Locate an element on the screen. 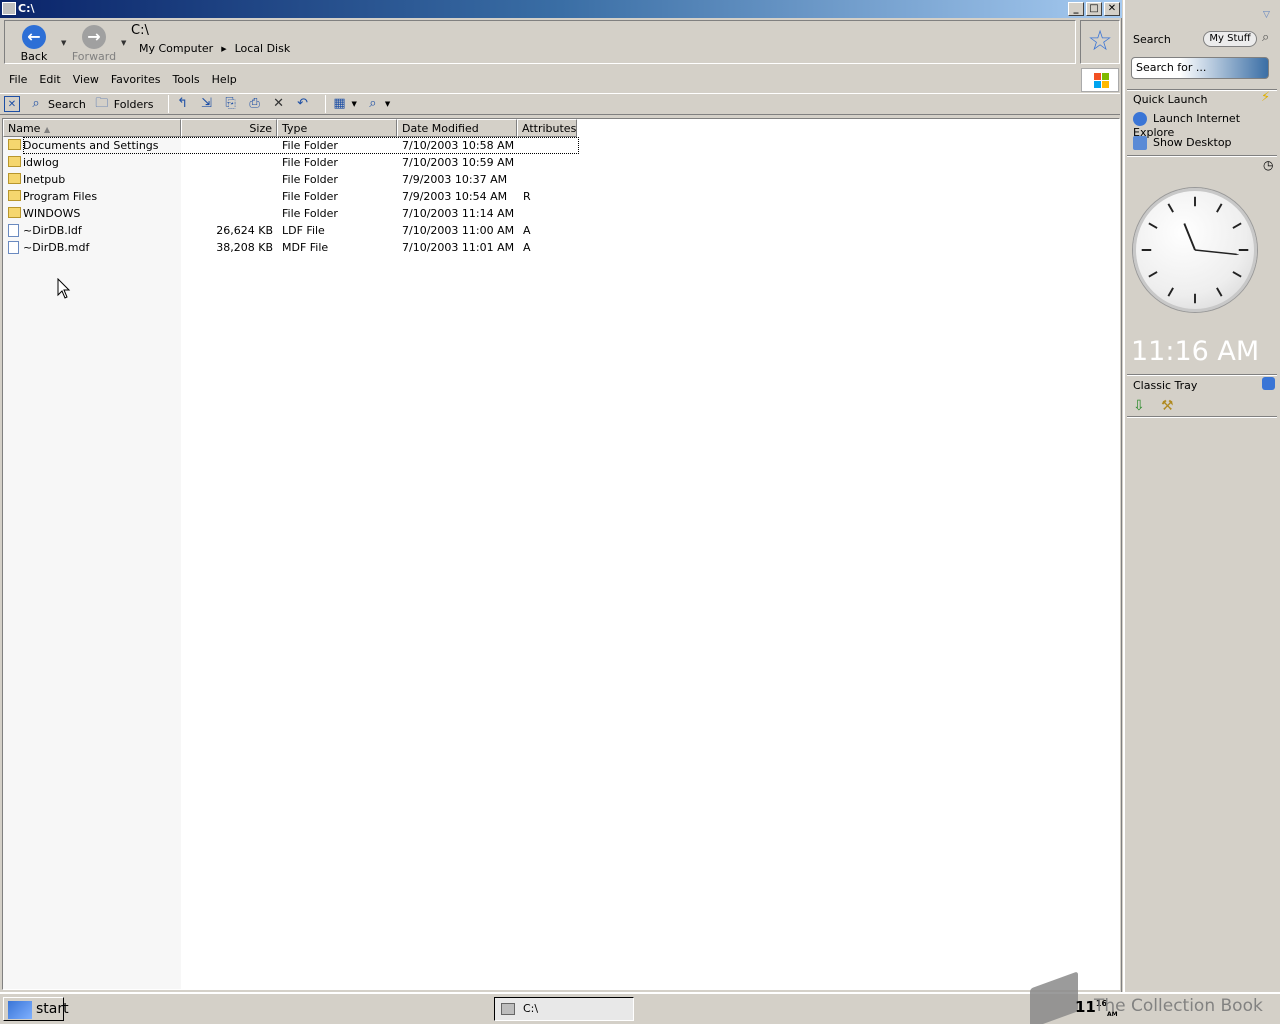  file-size: 38,208 KB is located at coordinates (244, 247).